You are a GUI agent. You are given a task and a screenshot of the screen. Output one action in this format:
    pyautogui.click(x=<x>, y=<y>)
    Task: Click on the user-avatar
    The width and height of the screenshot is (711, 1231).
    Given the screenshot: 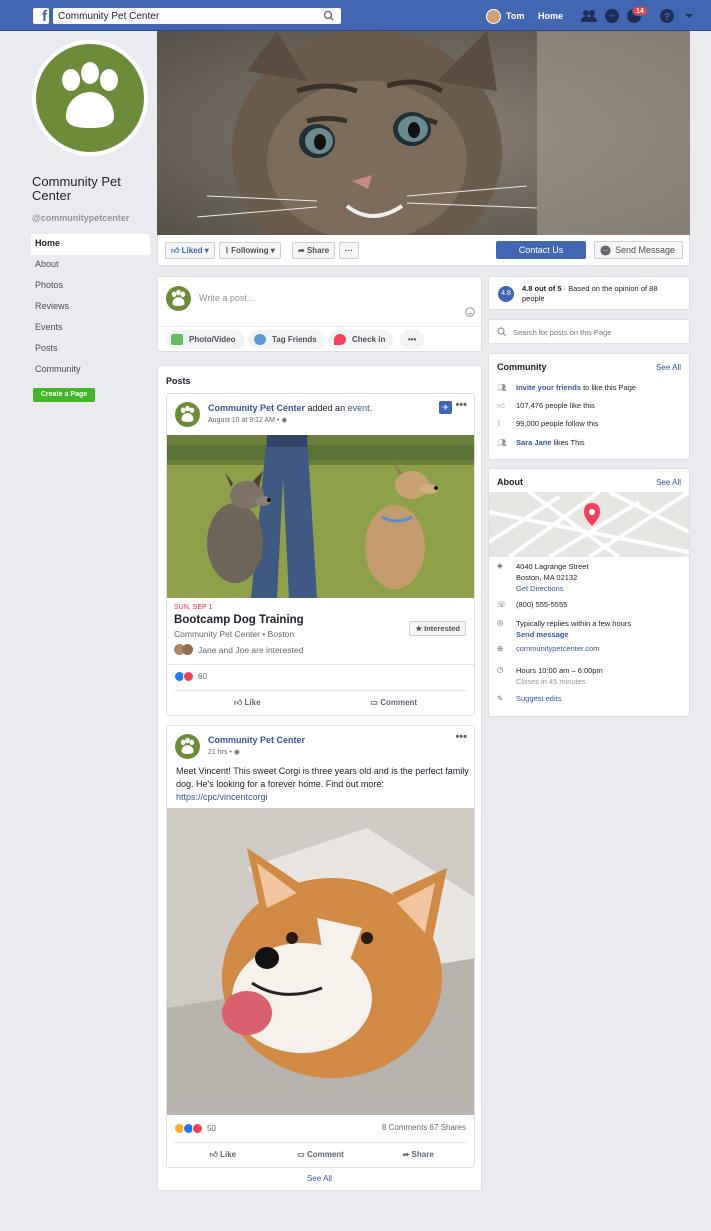 What is the action you would take?
    pyautogui.click(x=493, y=16)
    